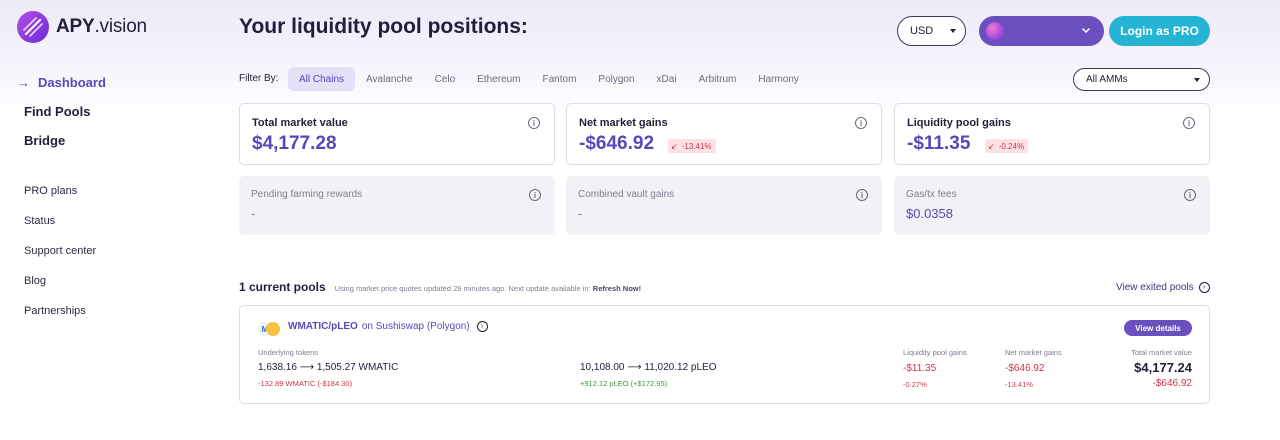 Image resolution: width=1280 pixels, height=440 pixels. Describe the element at coordinates (724, 134) in the screenshot. I see `net-market-gains-card: Net market gains -$646.92 ↙ -13.41% i` at that location.